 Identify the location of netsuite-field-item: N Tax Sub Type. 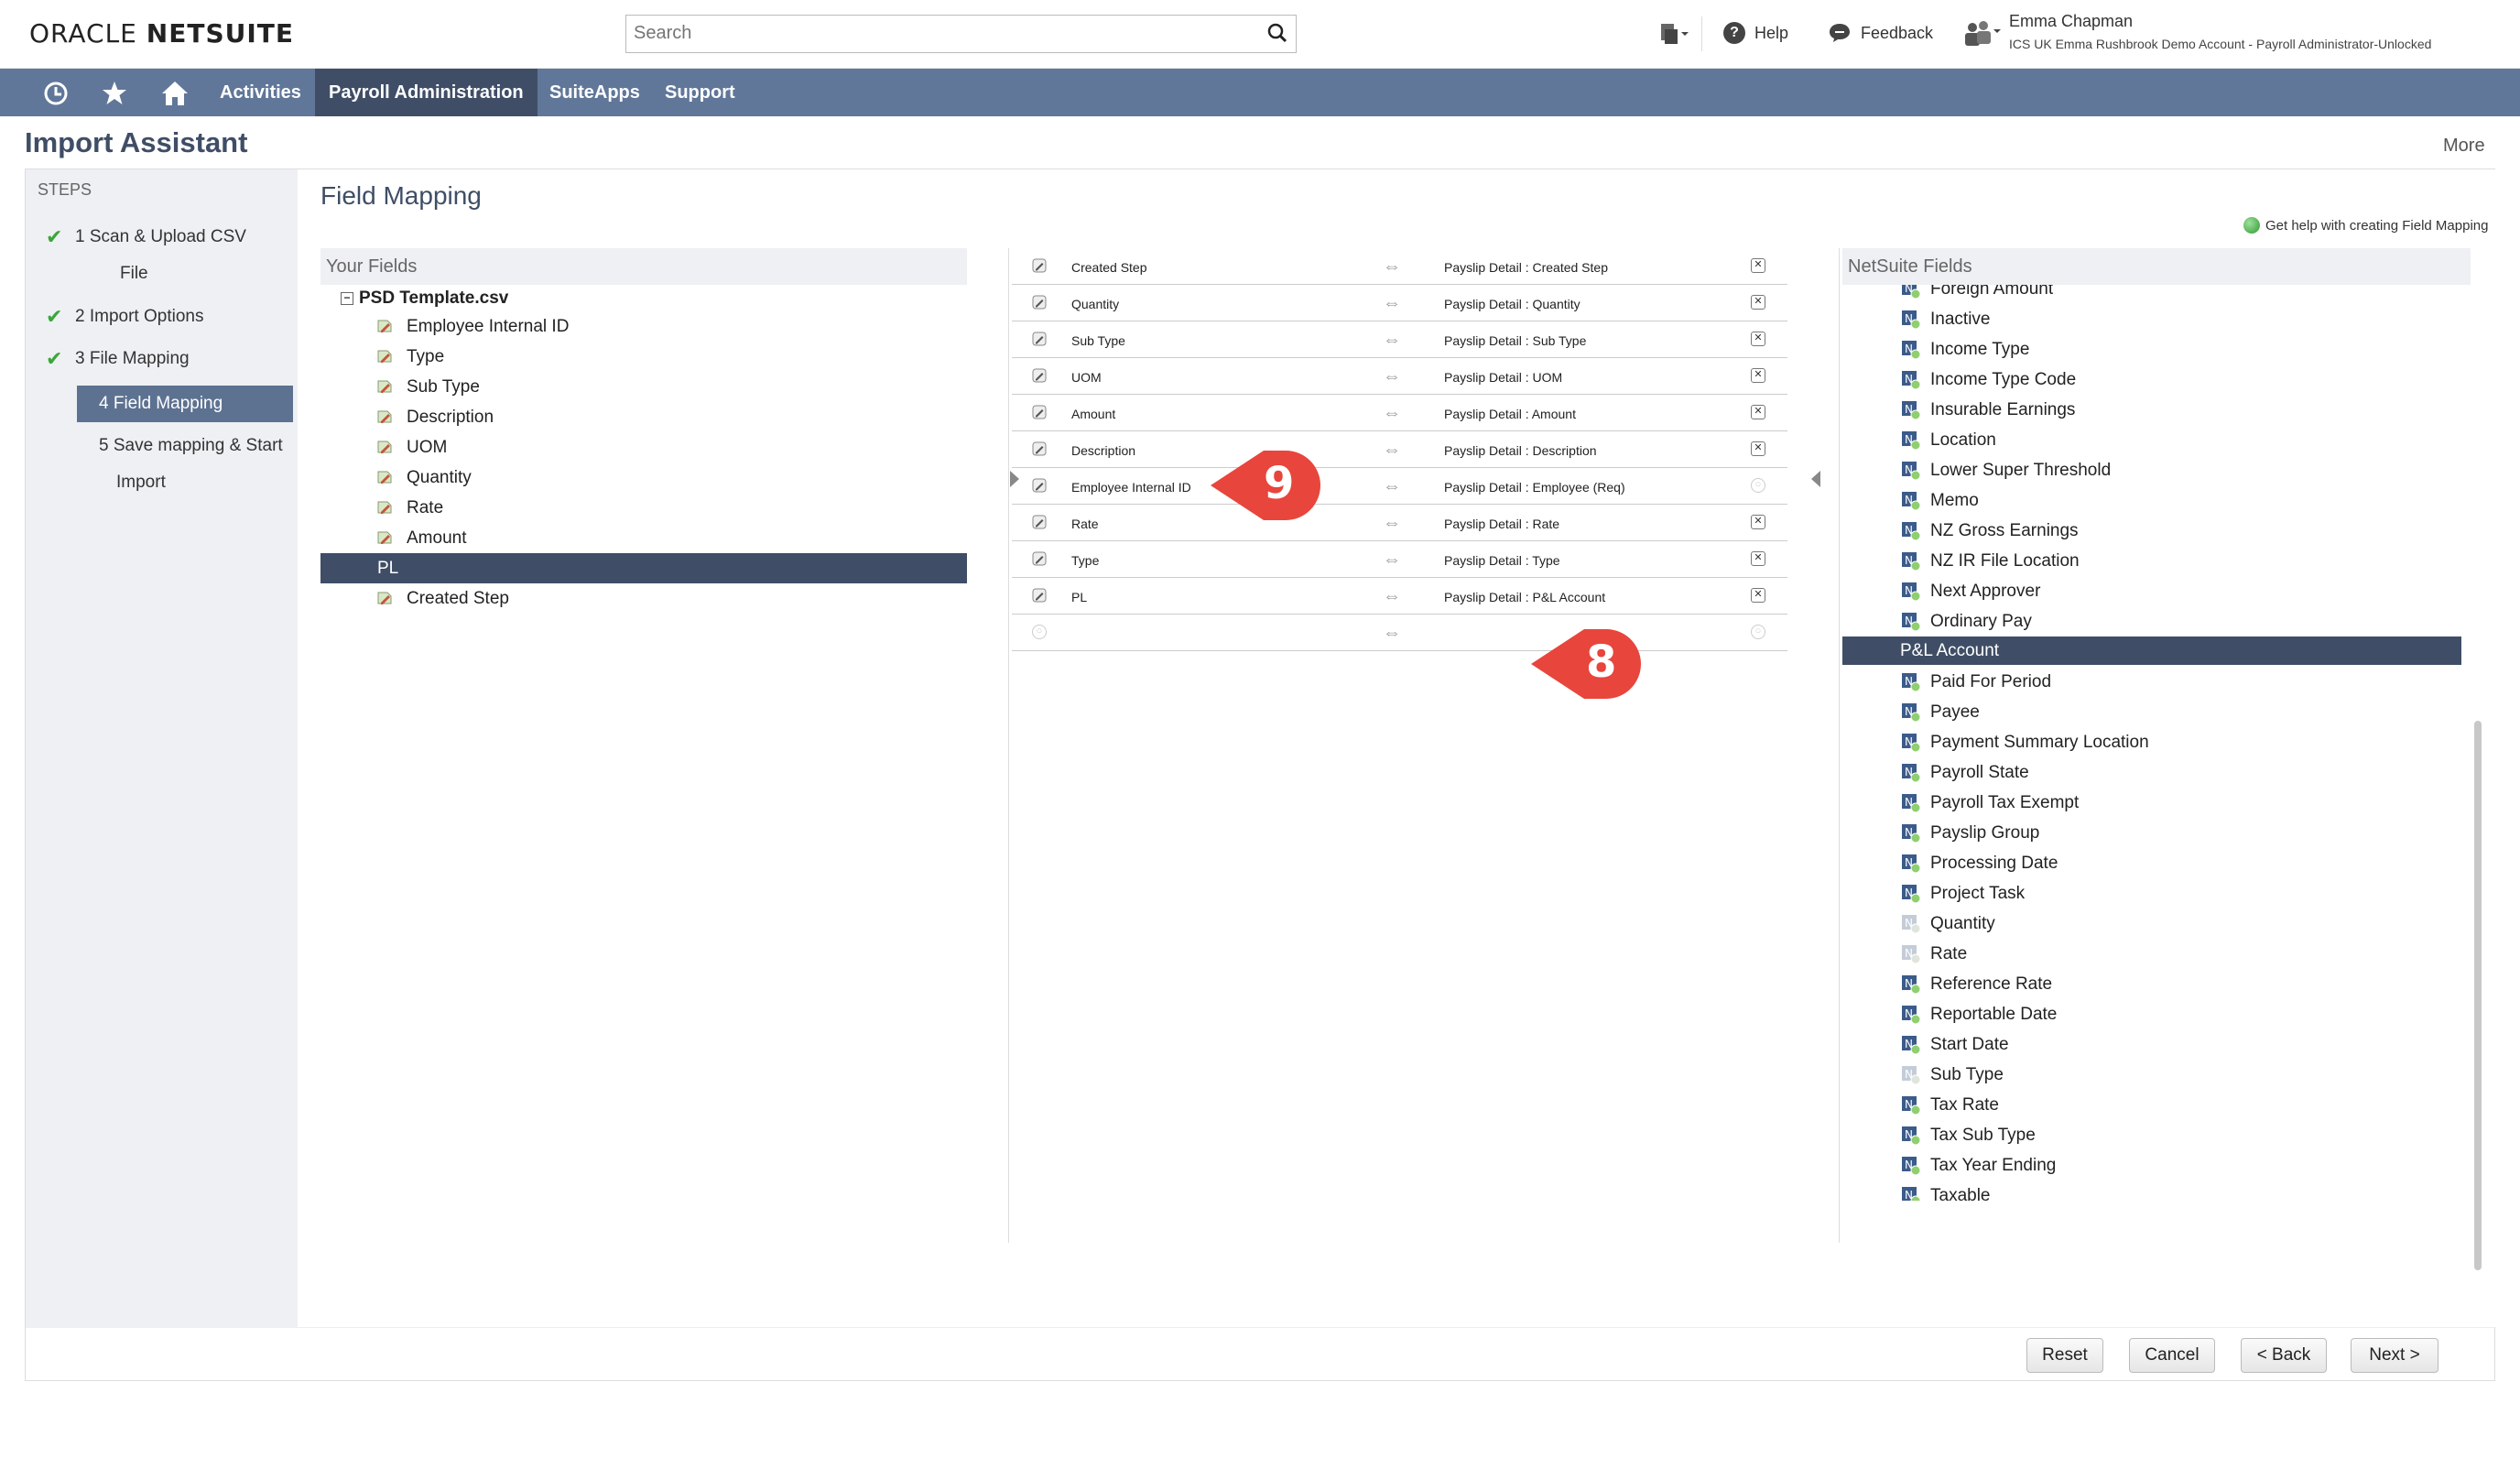
(1968, 1135).